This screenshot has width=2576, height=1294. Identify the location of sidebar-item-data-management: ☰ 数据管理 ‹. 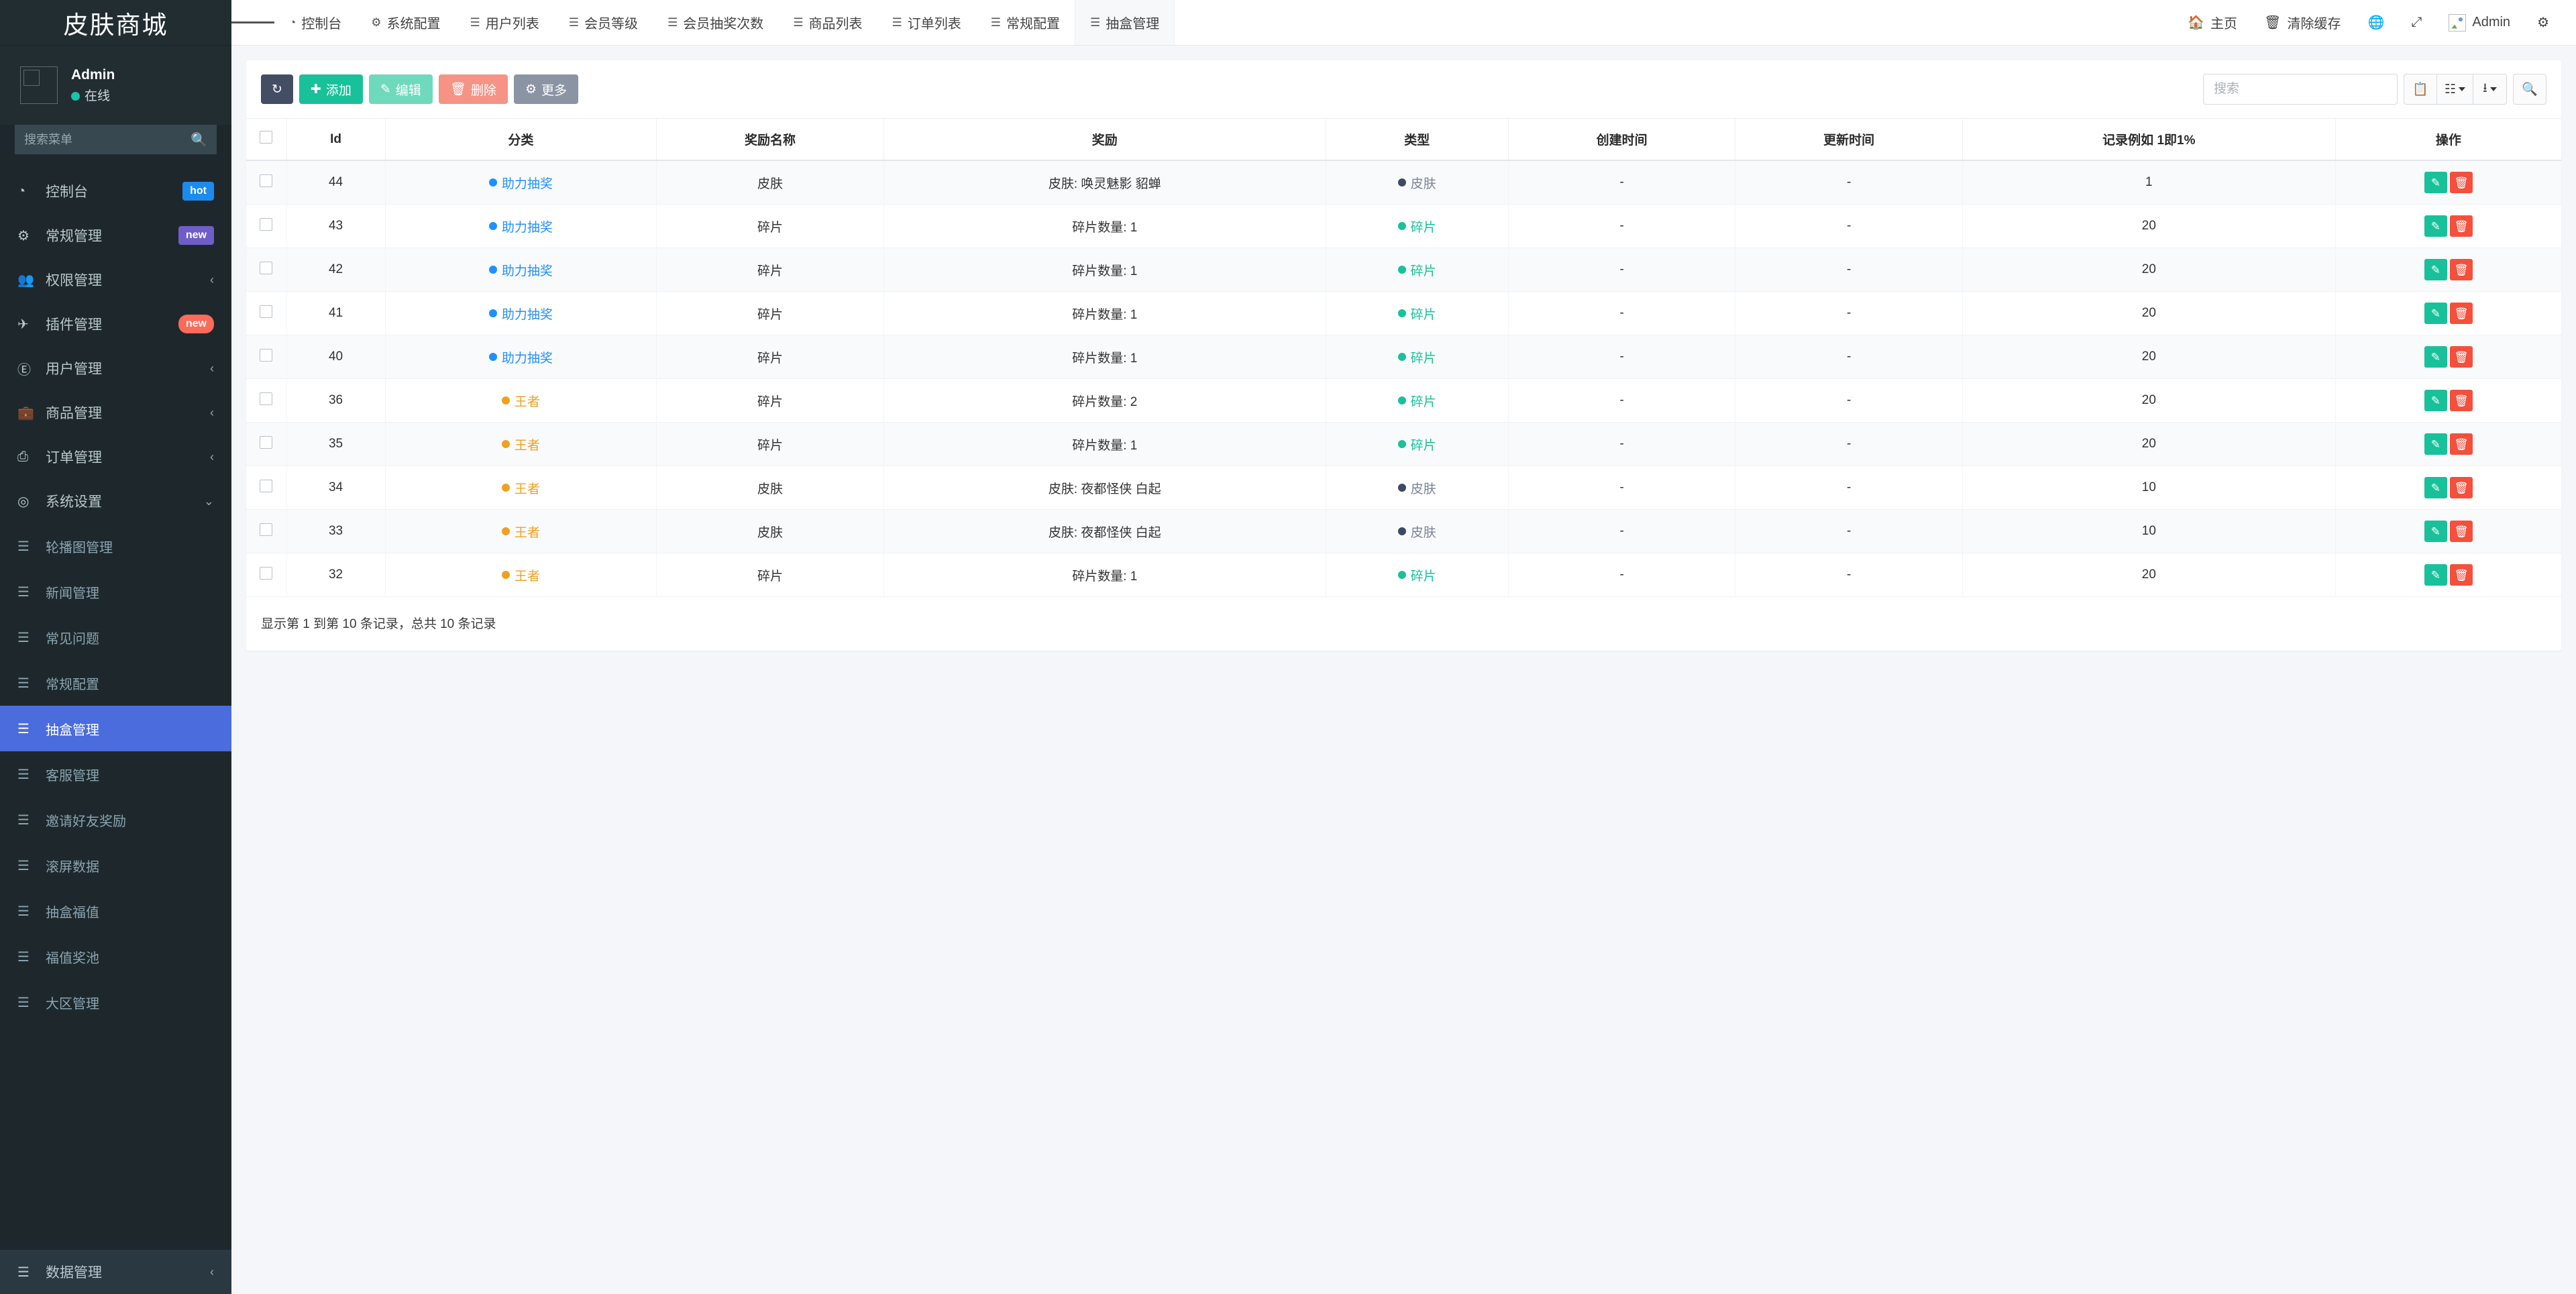
(115, 1272).